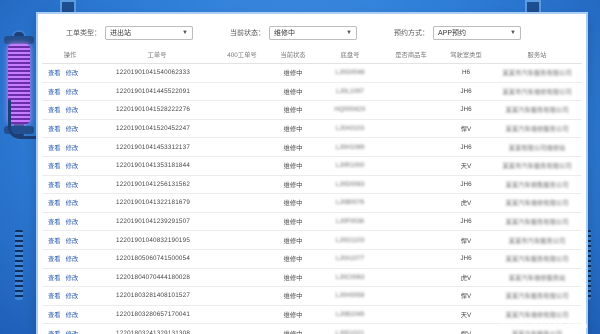 The image size is (600, 334). I want to click on service-station-cell: 某某汽车维修有限公司, so click(537, 203).